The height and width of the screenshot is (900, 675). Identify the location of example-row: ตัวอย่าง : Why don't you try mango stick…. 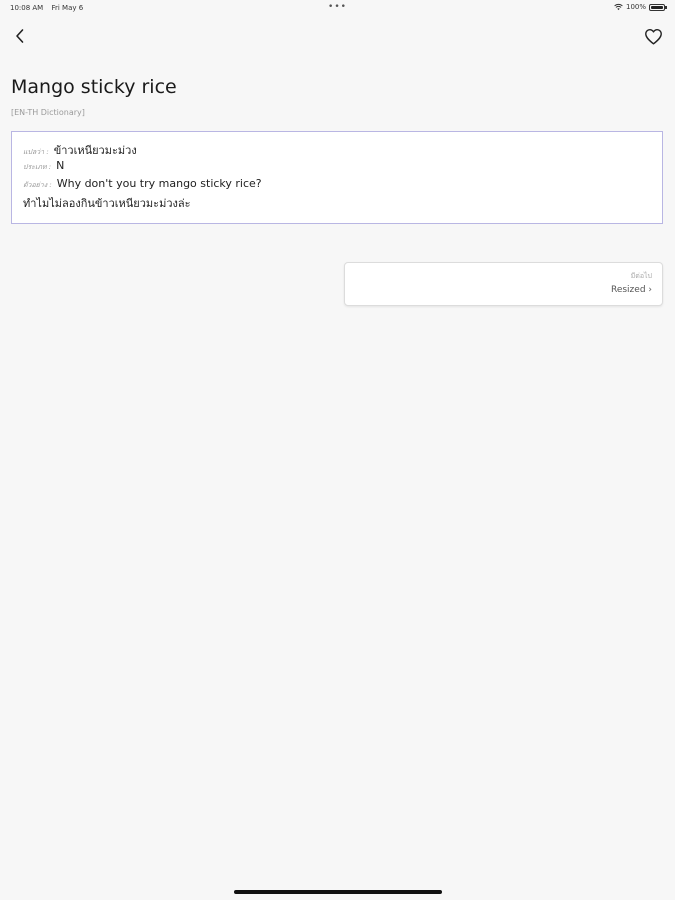
(337, 186).